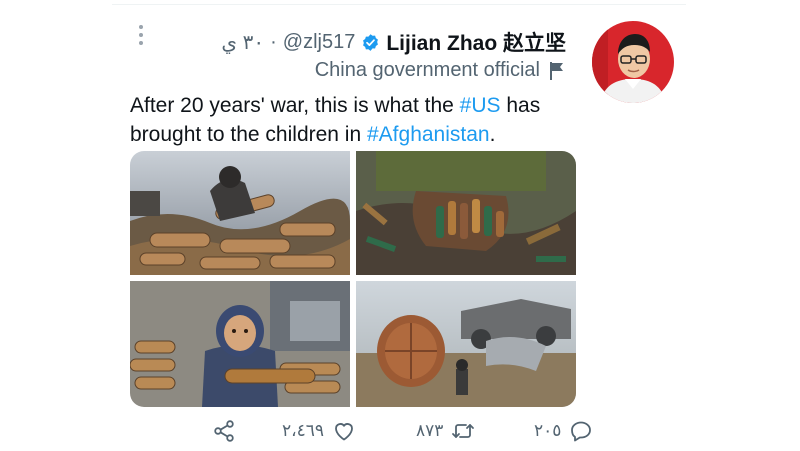 The height and width of the screenshot is (451, 800). Describe the element at coordinates (344, 431) in the screenshot. I see `heart-icon` at that location.